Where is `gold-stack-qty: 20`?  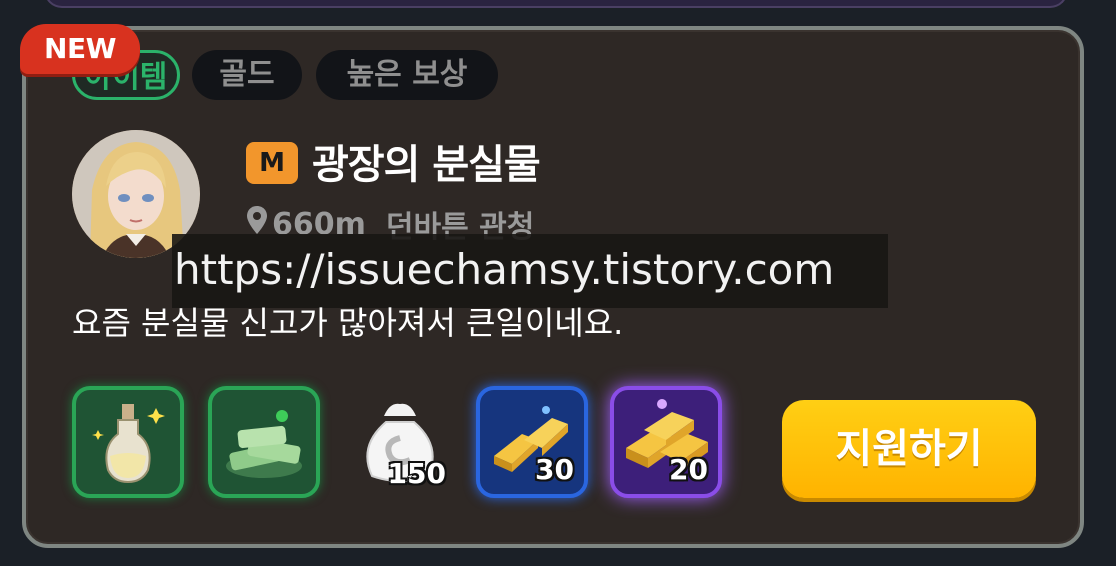
gold-stack-qty: 20 is located at coordinates (688, 469).